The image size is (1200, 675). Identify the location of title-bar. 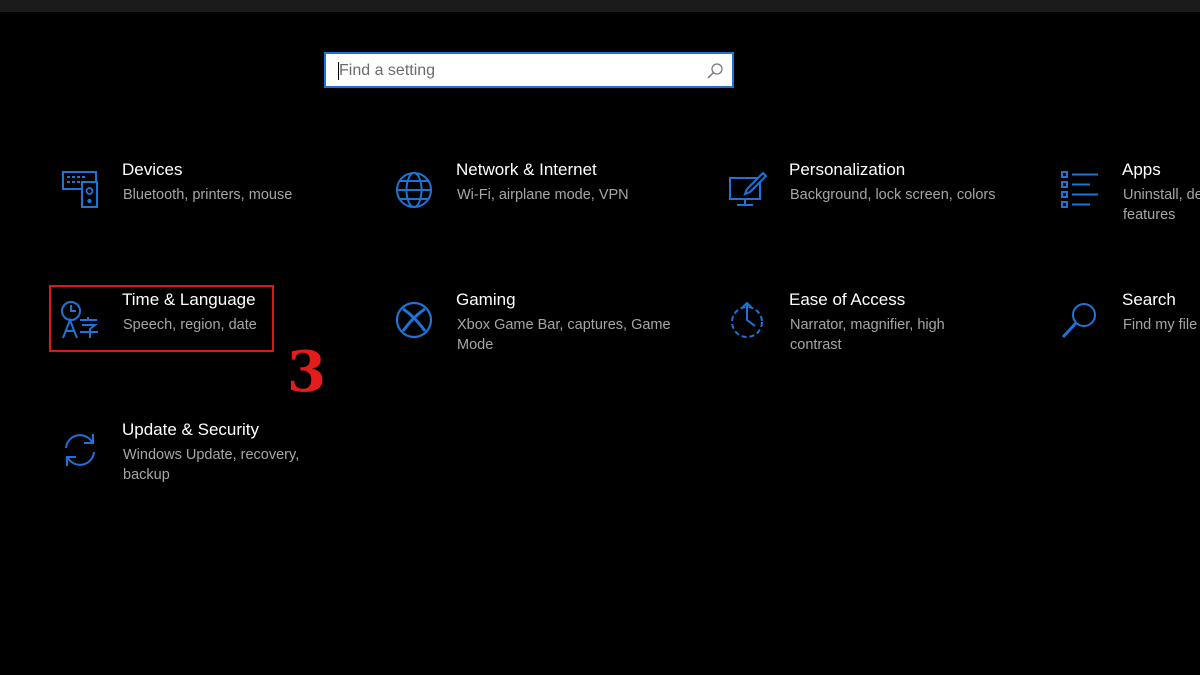
(600, 6).